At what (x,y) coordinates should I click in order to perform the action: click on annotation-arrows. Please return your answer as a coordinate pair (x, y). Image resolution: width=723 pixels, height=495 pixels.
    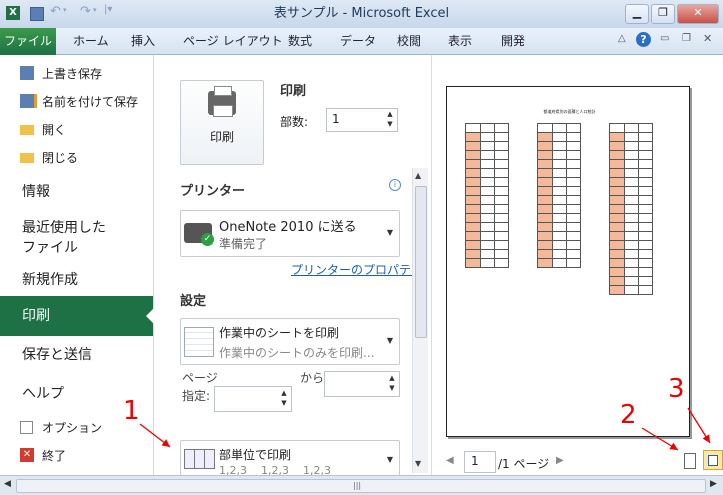
    Looking at the image, I should click on (425, 429).